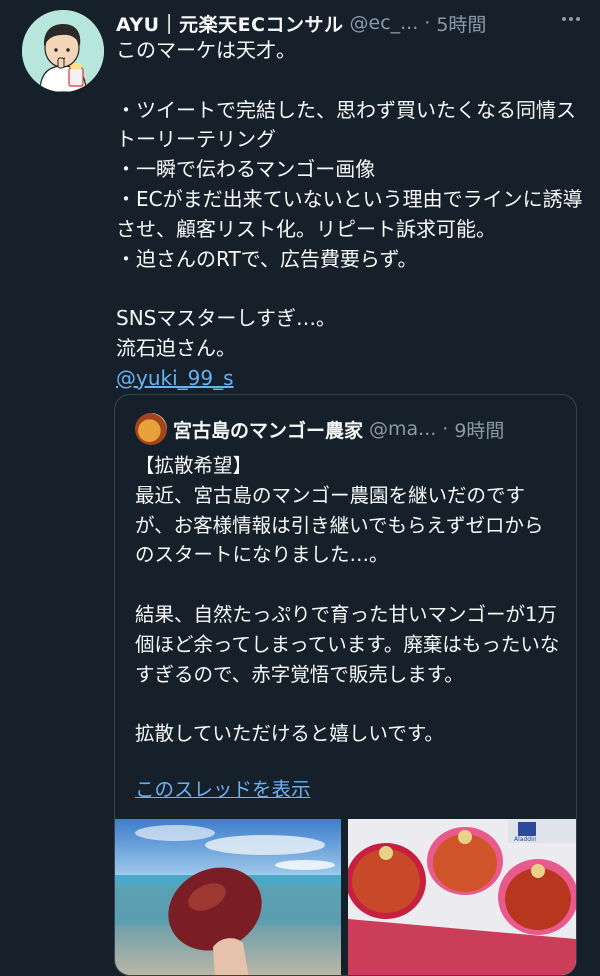 The width and height of the screenshot is (600, 976). What do you see at coordinates (230, 23) in the screenshot?
I see `author-name: AYU｜元楽天ECコンサル` at bounding box center [230, 23].